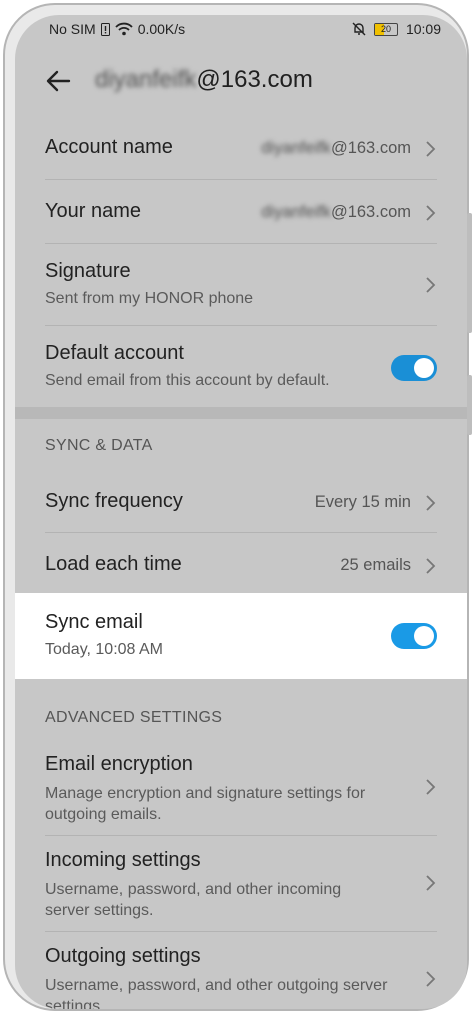  I want to click on mute-bell-icon, so click(359, 29).